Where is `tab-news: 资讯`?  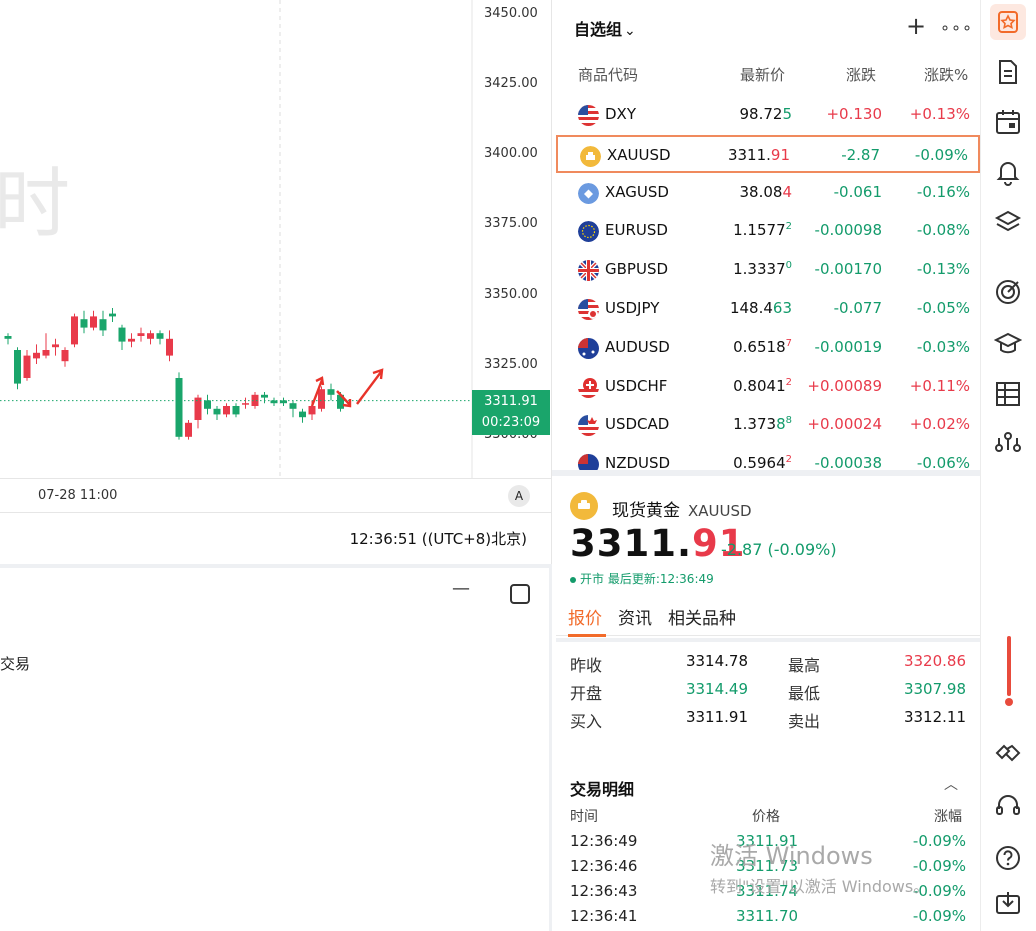 tab-news: 资讯 is located at coordinates (635, 616).